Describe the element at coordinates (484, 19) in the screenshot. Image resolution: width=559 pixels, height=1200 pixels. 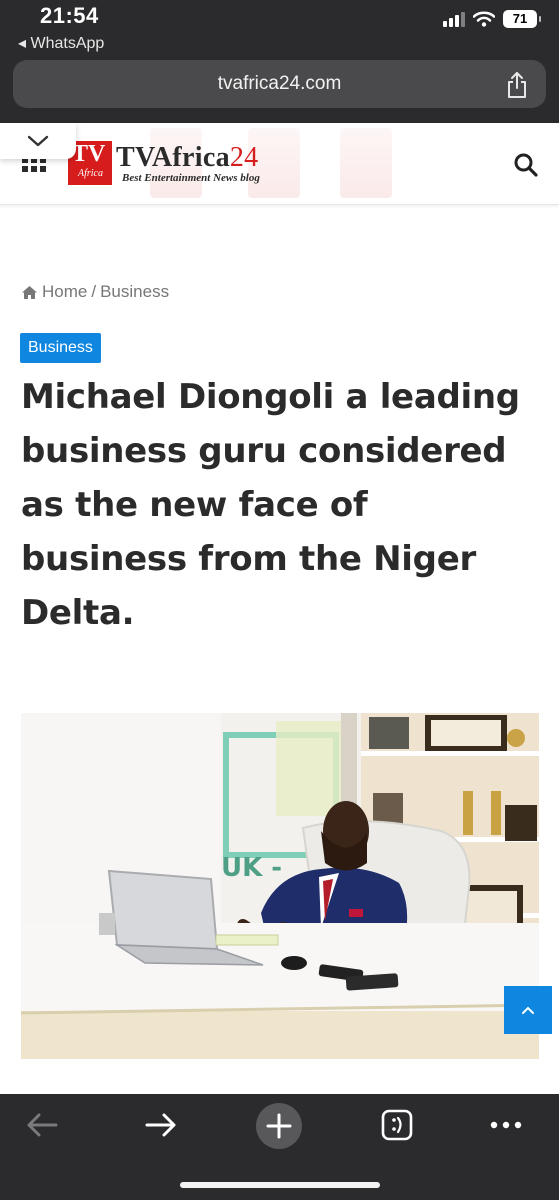
I see `wifi-icon` at that location.